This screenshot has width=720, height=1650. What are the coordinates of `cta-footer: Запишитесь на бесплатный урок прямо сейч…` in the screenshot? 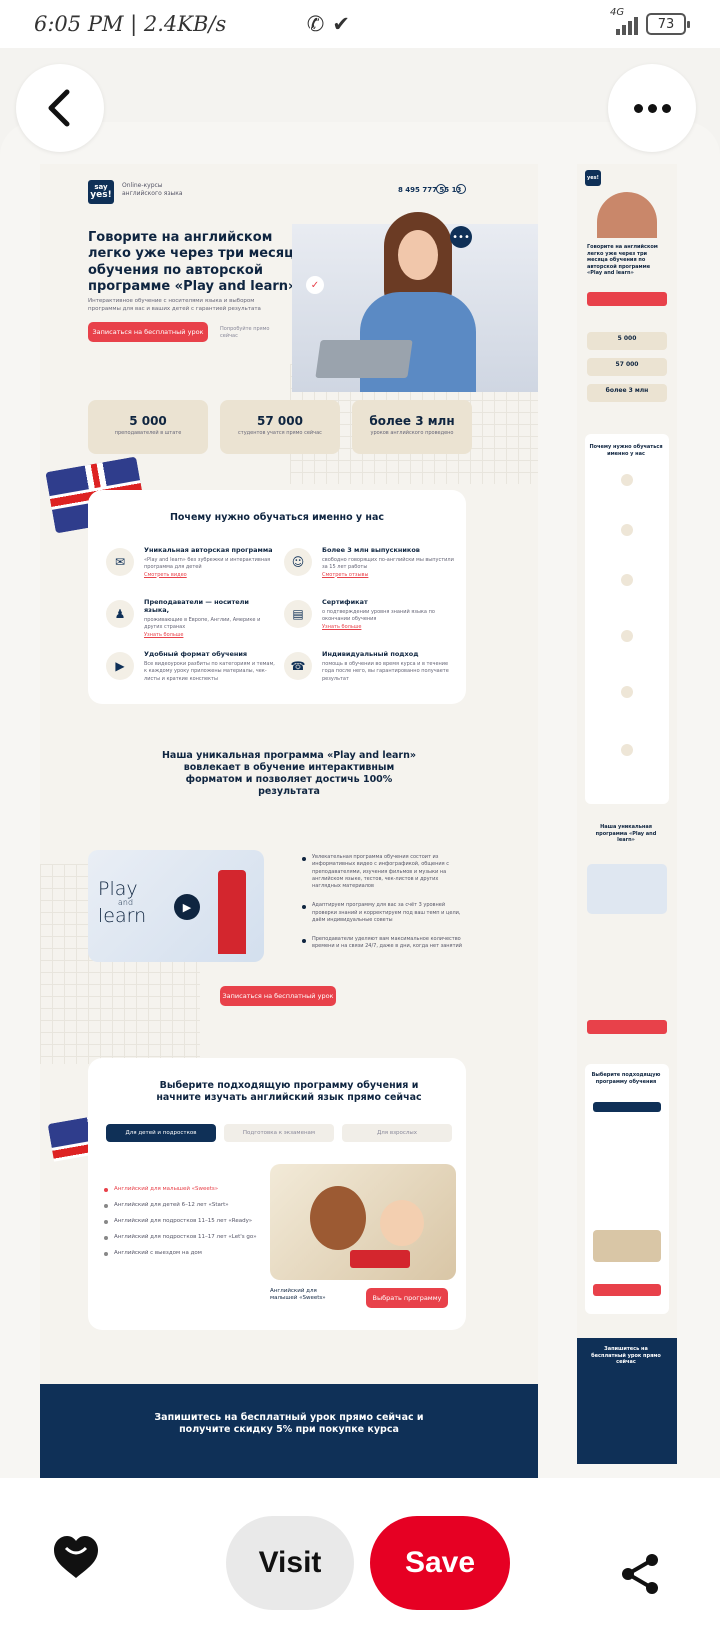 It's located at (289, 1431).